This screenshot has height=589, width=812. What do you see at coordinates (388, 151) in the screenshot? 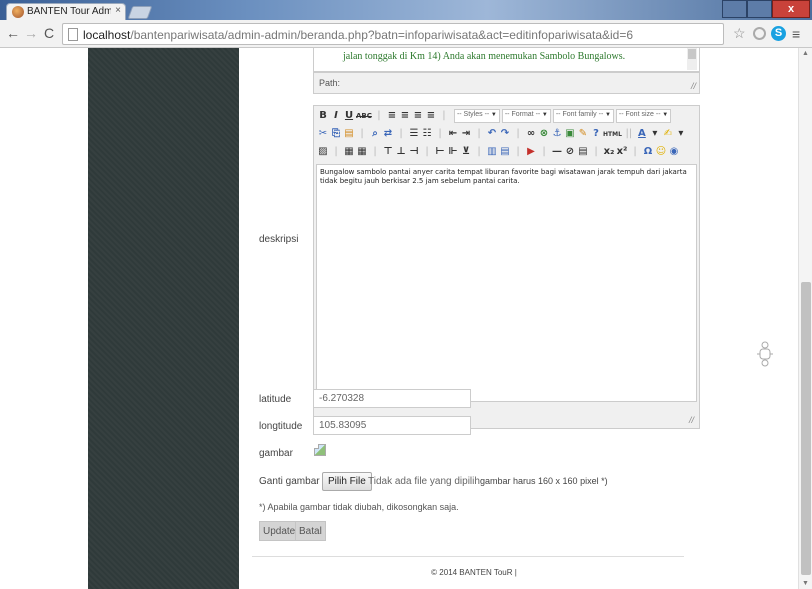
I see `row-before-icon: ⊤` at bounding box center [388, 151].